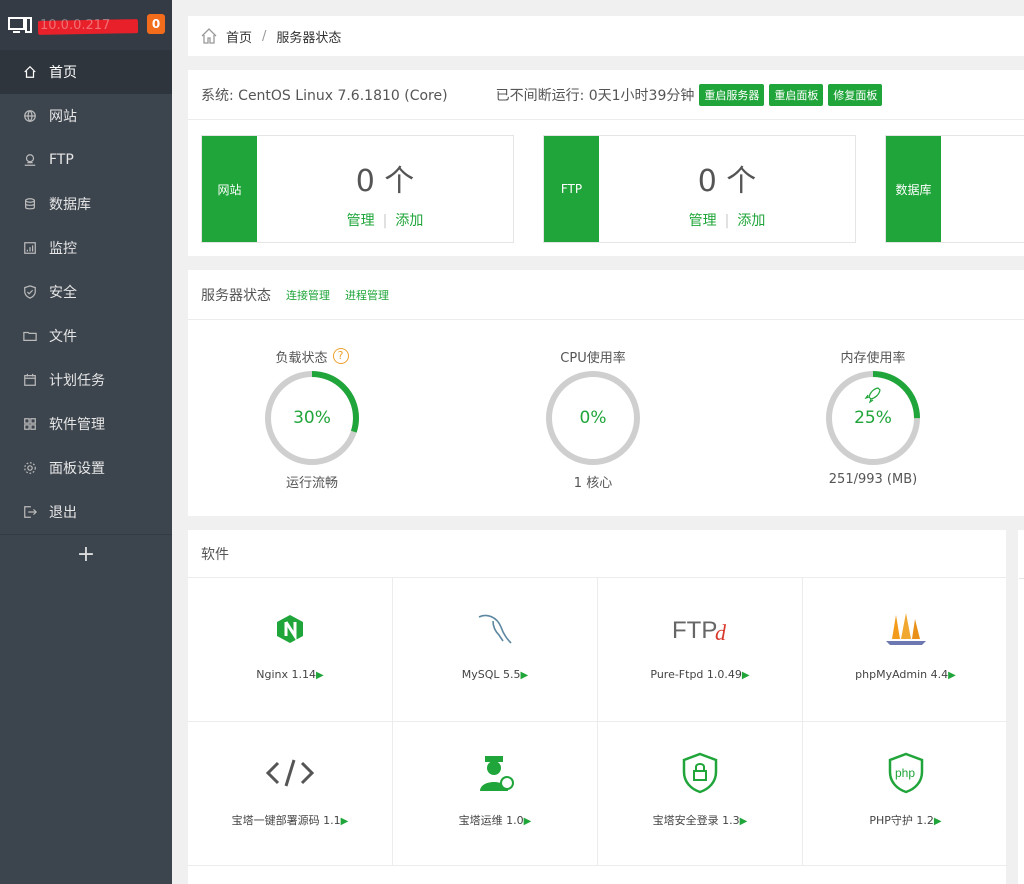 The width and height of the screenshot is (1024, 884). Describe the element at coordinates (495, 794) in the screenshot. I see `software-tile-ops: 宝塔运维 1.0▶` at that location.